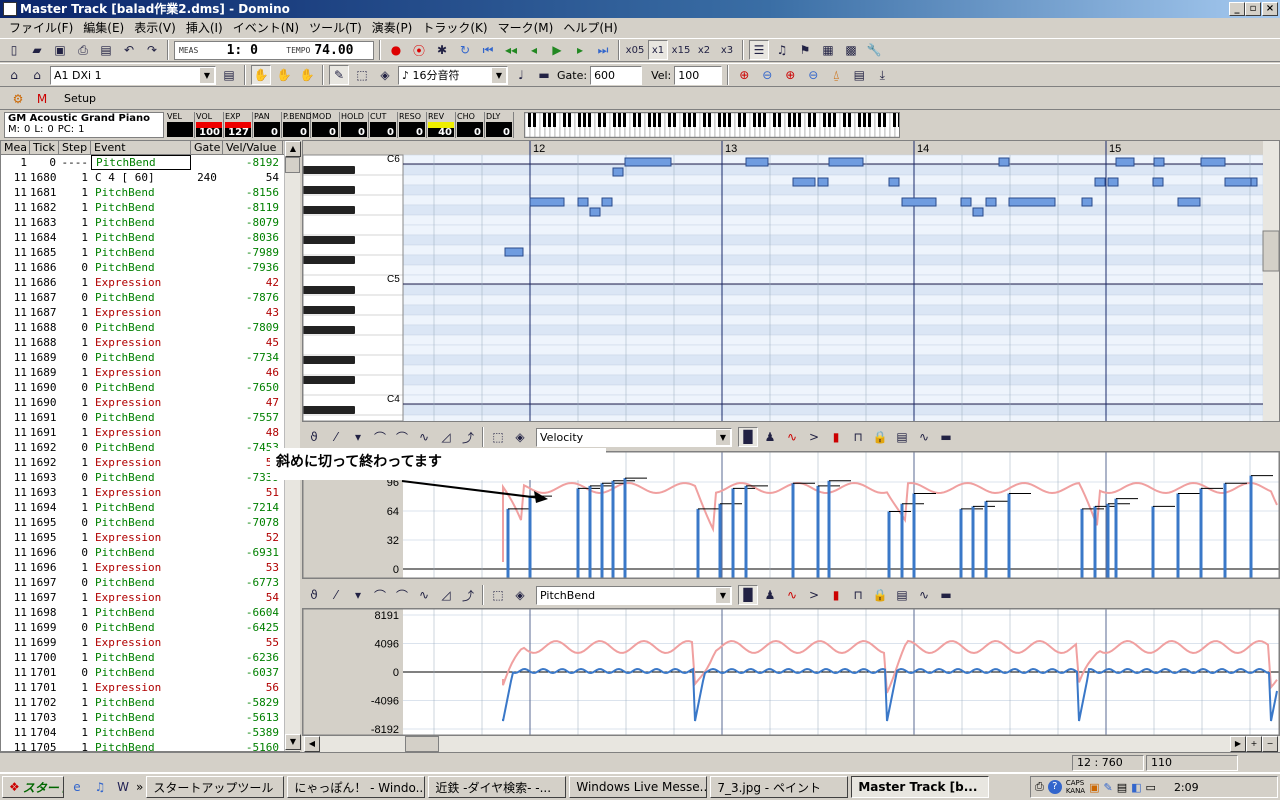 The image size is (1280, 800). What do you see at coordinates (354, 125) in the screenshot?
I see `channel-hold: HOLD 0` at bounding box center [354, 125].